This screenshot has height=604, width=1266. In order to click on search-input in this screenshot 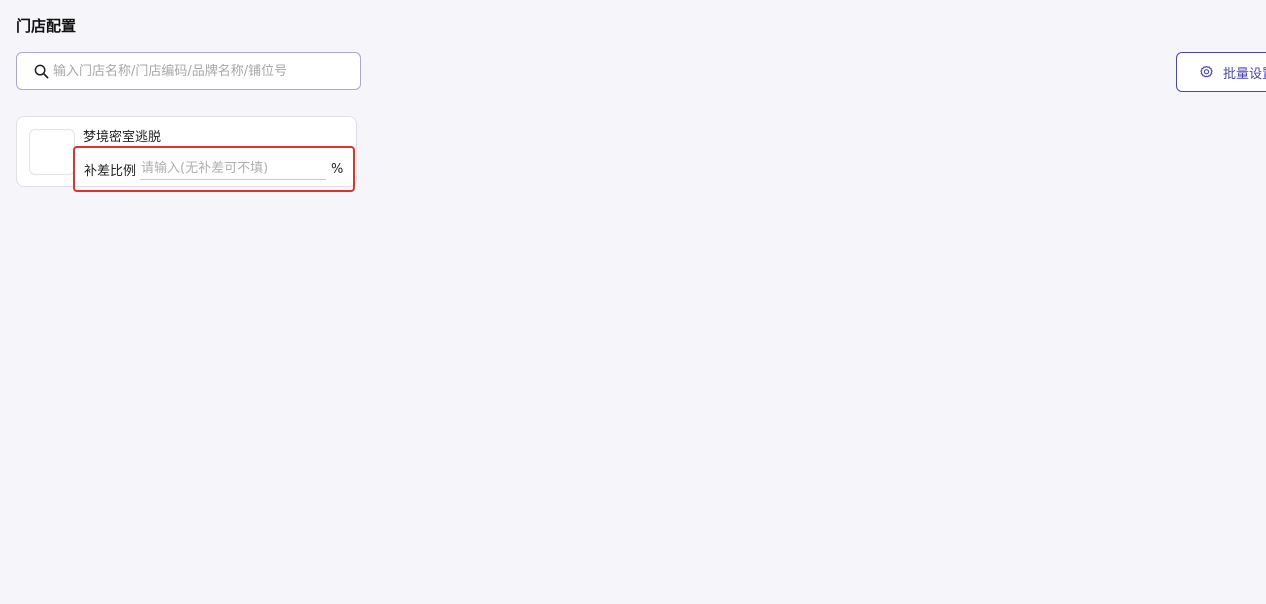, I will do `click(203, 71)`.